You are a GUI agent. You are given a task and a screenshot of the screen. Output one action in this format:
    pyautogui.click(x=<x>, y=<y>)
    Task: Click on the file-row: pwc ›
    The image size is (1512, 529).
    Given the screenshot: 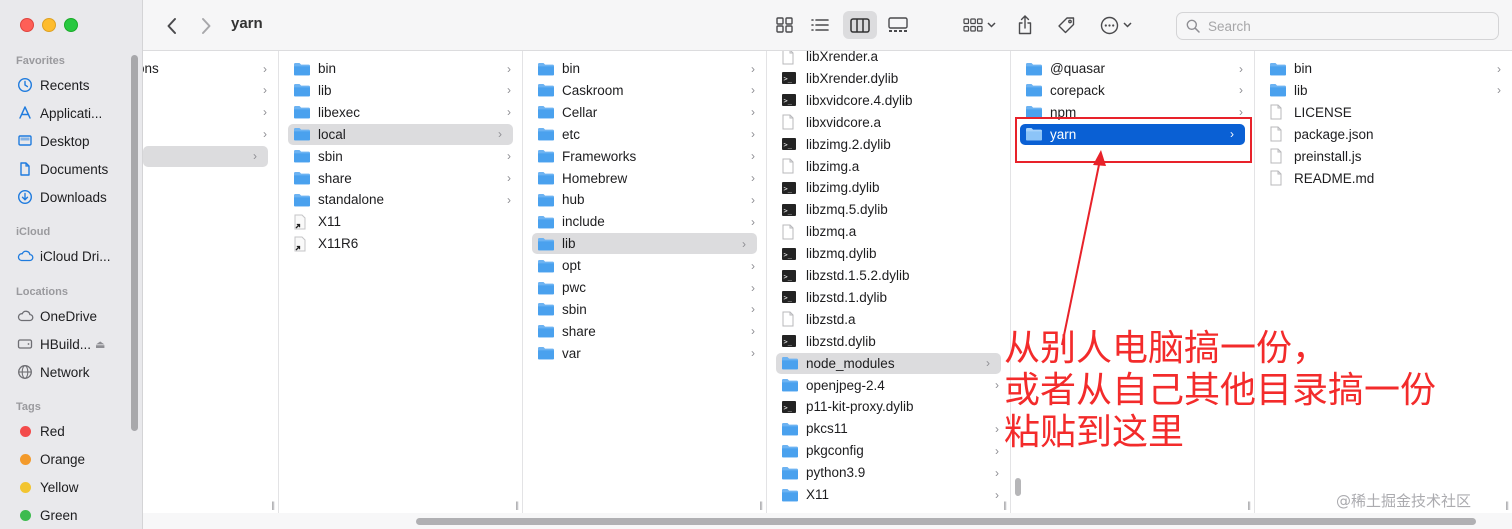 What is the action you would take?
    pyautogui.click(x=644, y=287)
    